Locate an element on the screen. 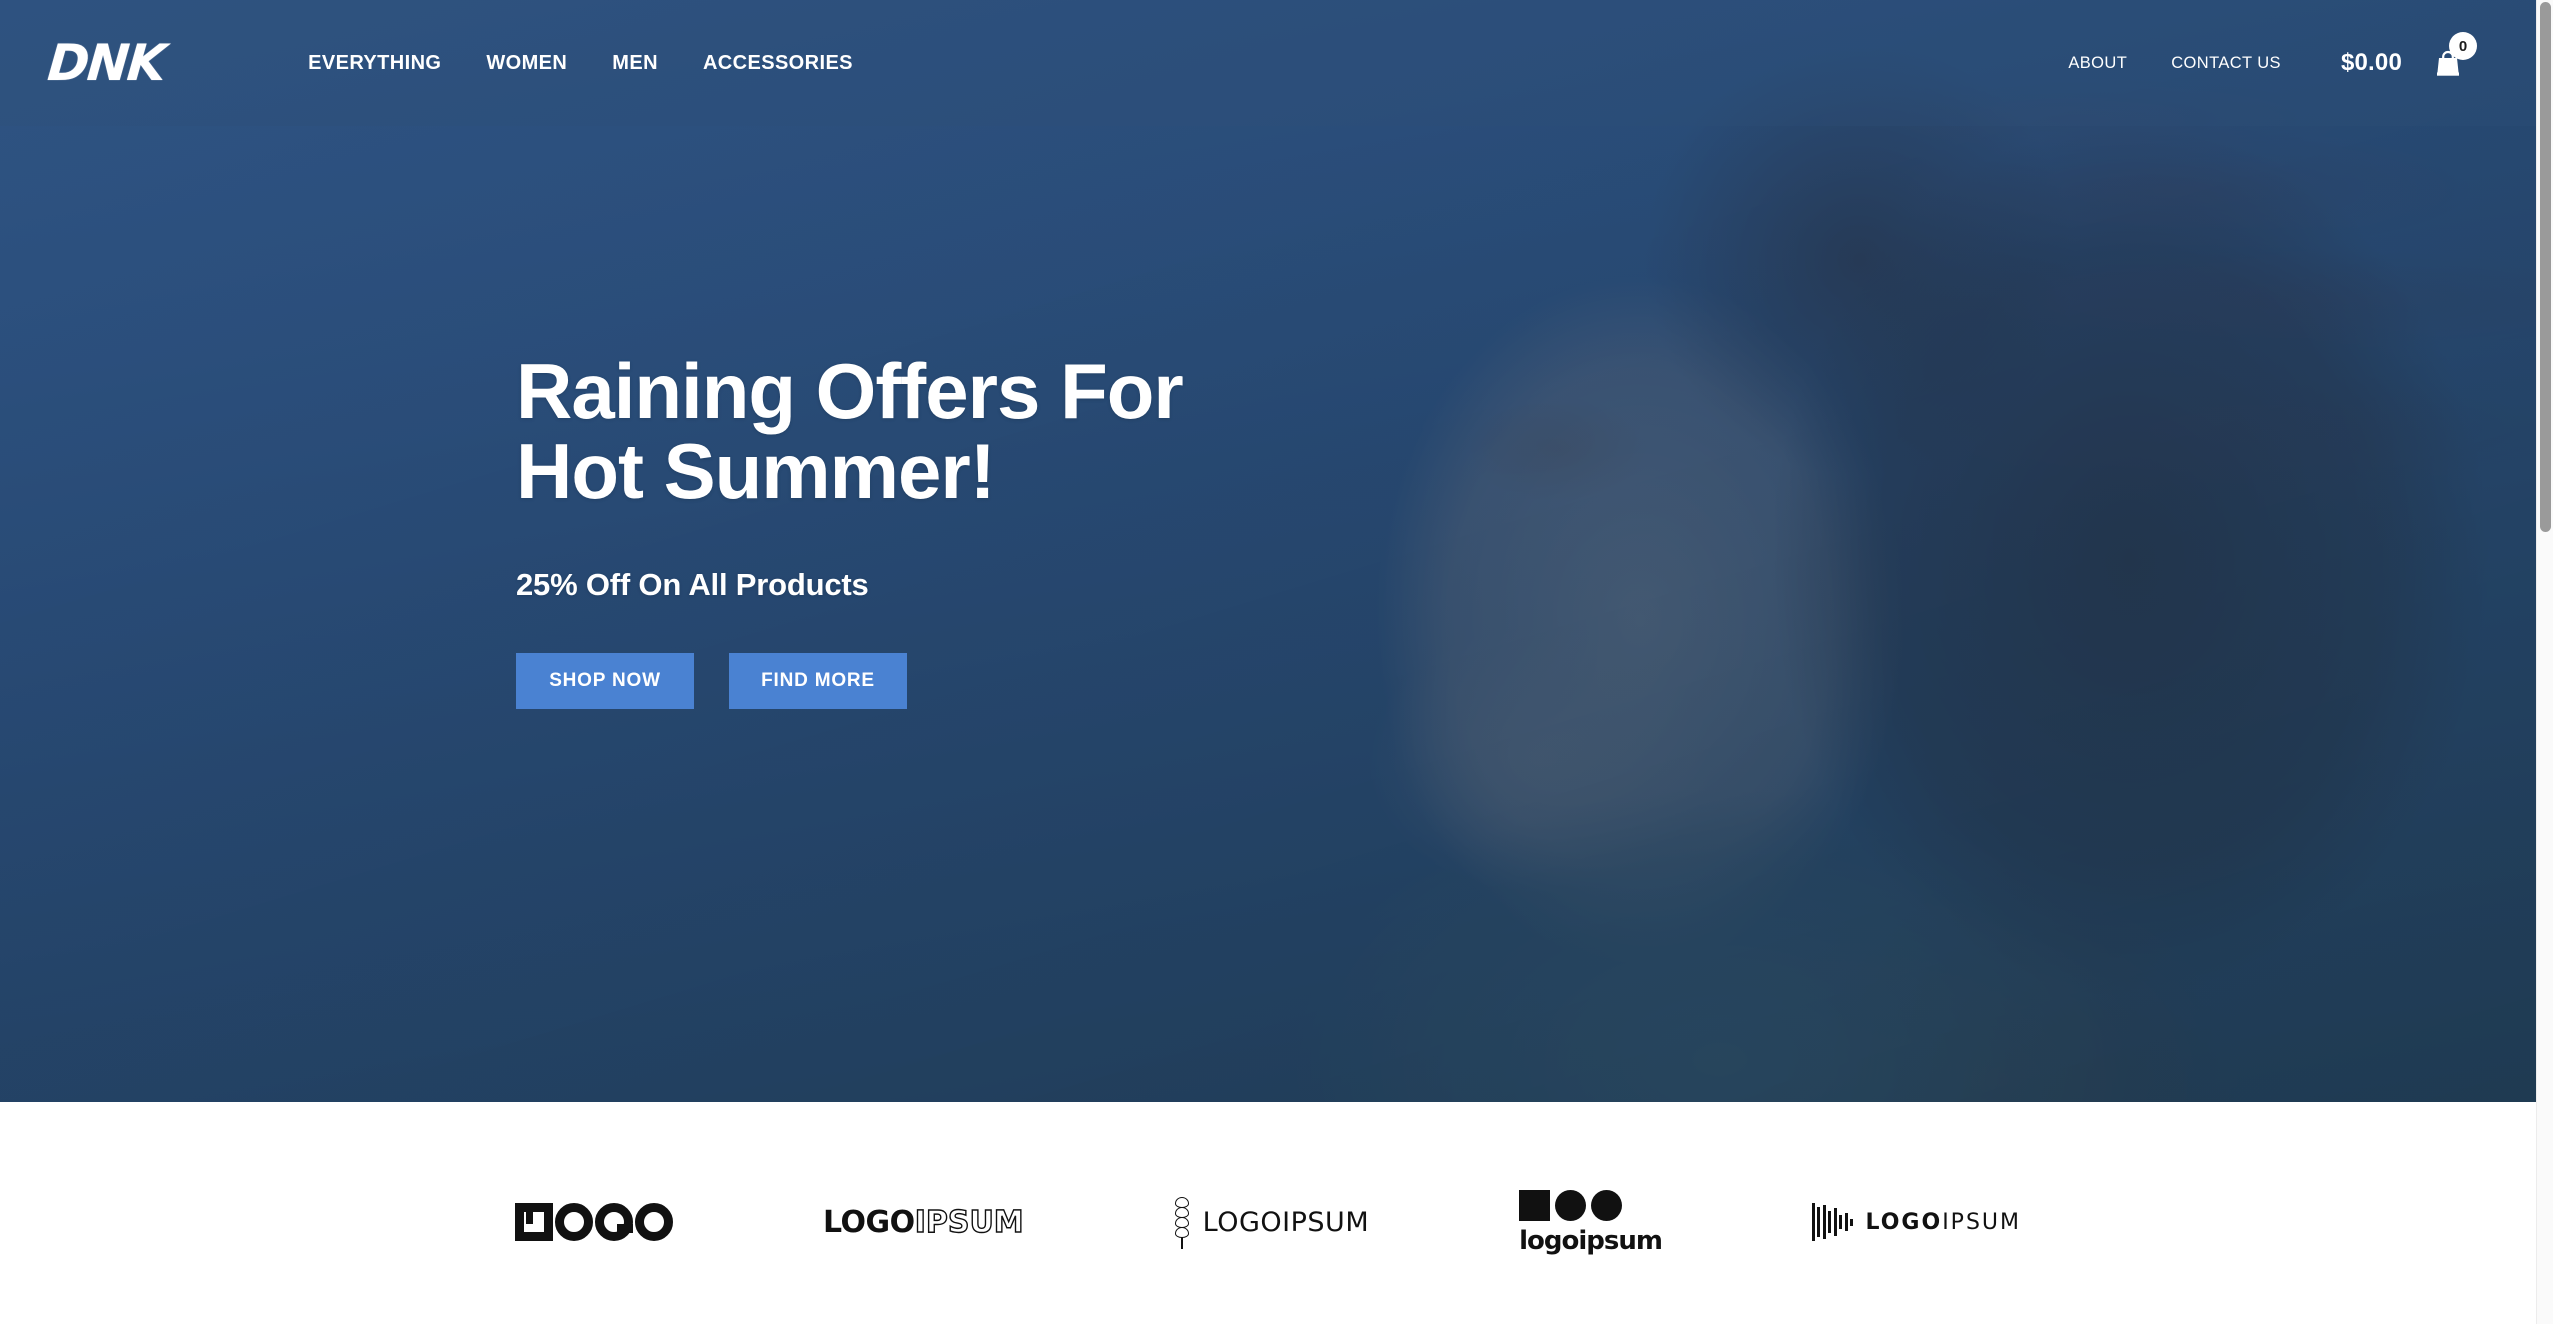  logo-logoipsum-bold-icon: LOGO IPSUM is located at coordinates (923, 1222).